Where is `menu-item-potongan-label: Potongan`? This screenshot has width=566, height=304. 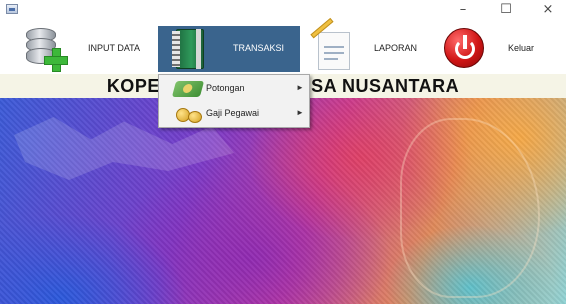 menu-item-potongan-label: Potongan is located at coordinates (225, 88).